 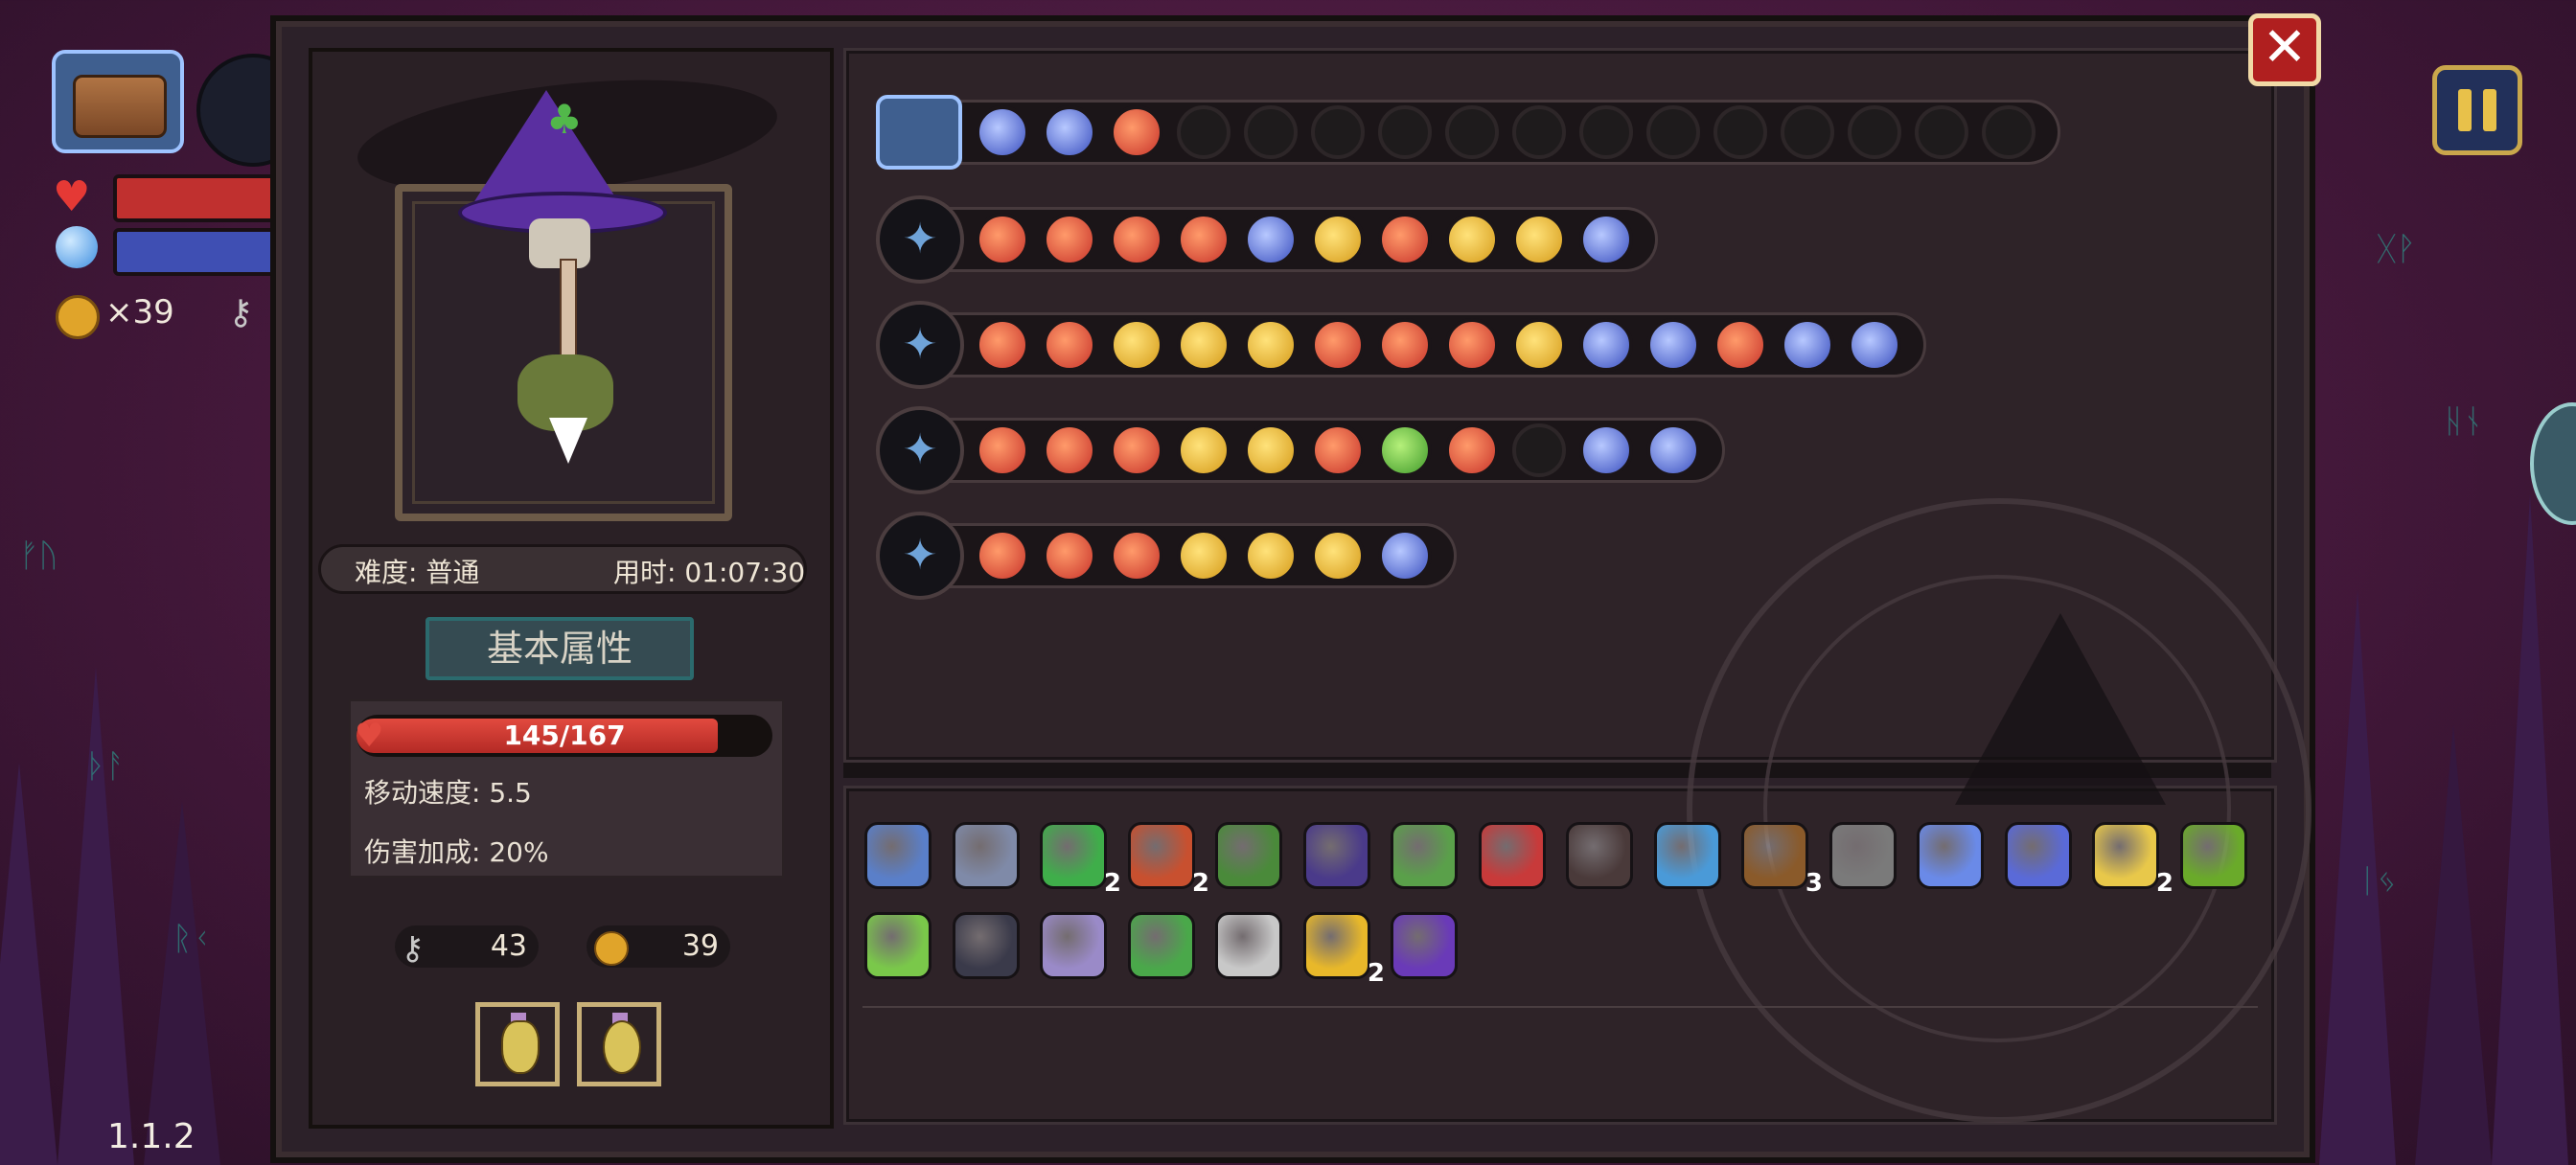 What do you see at coordinates (898, 946) in the screenshot?
I see `syringe-icon` at bounding box center [898, 946].